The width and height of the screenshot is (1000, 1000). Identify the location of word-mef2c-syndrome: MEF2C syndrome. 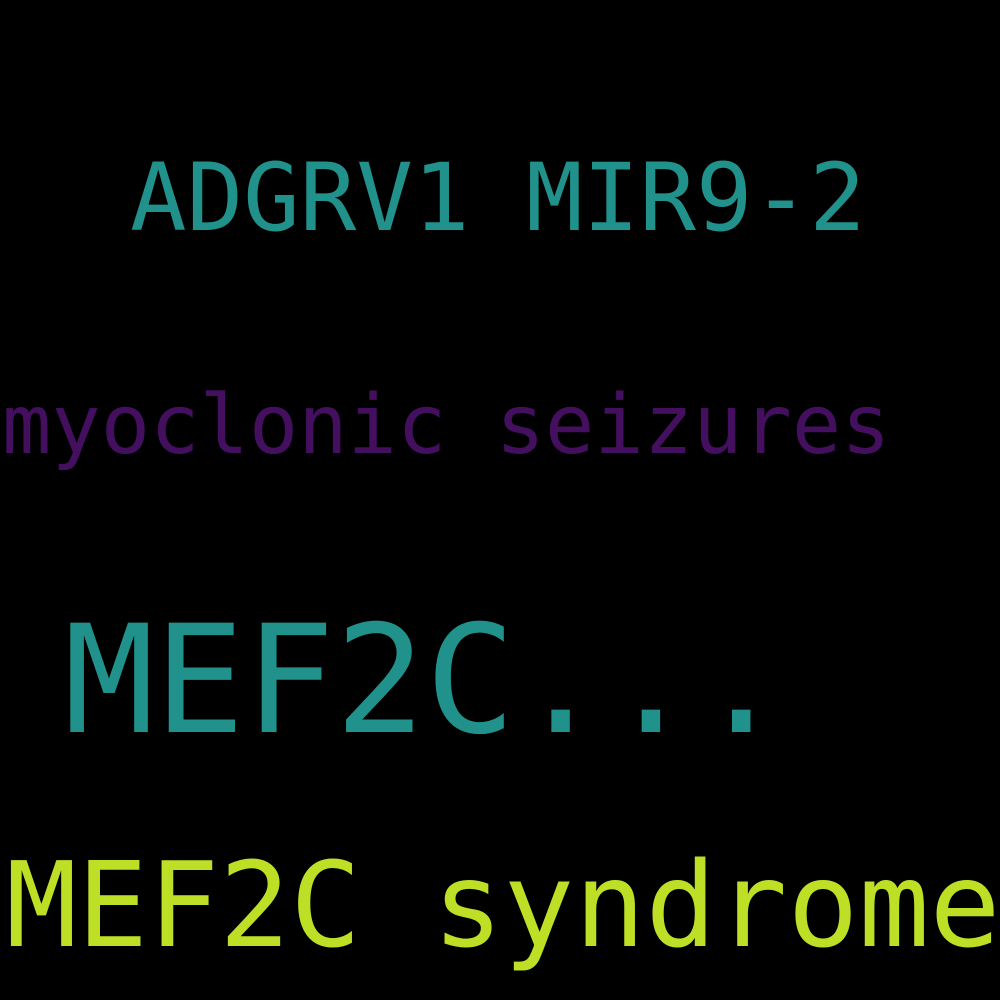
(503, 905).